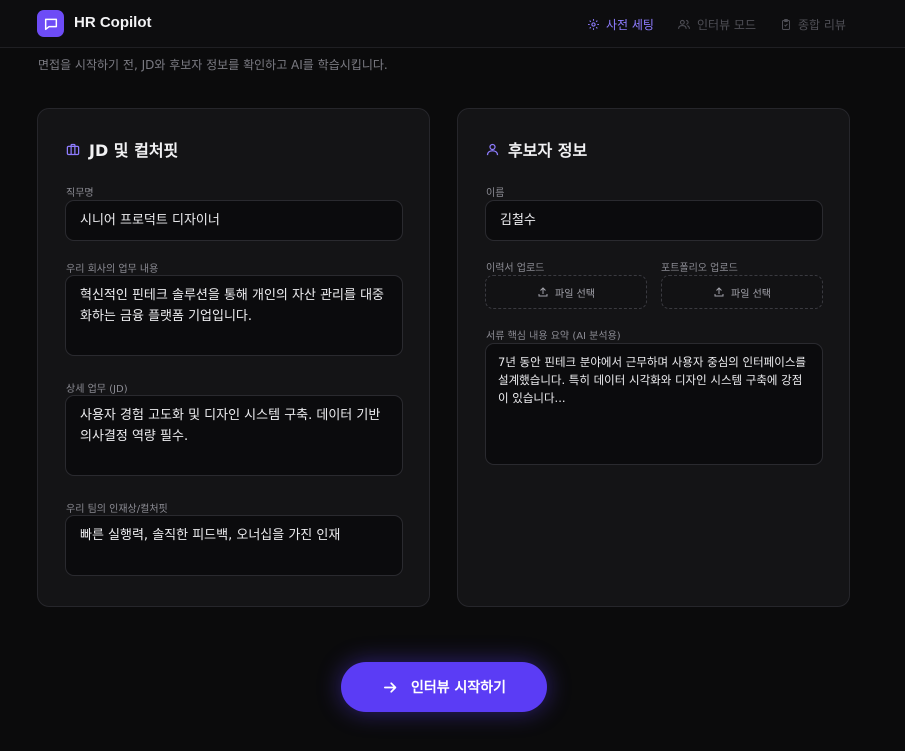 The height and width of the screenshot is (751, 905). Describe the element at coordinates (452, 24) in the screenshot. I see `top-navbar: HR Copilot 사전 세팅 인터뷰 모드 종합 리뷰` at that location.